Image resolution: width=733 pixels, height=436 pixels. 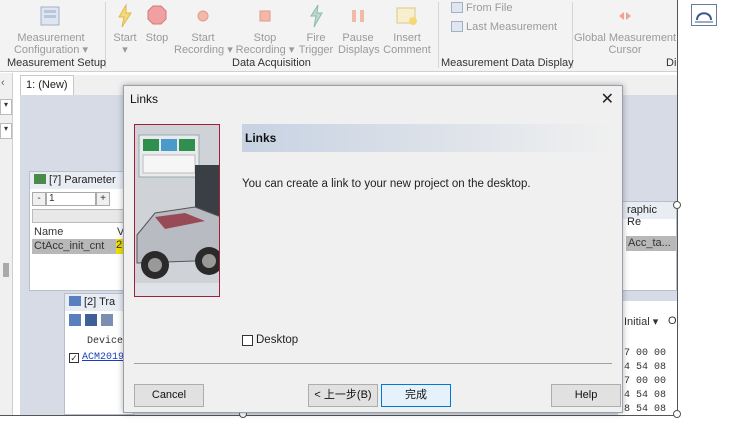 I want to click on dialog-separator, so click(x=373, y=363).